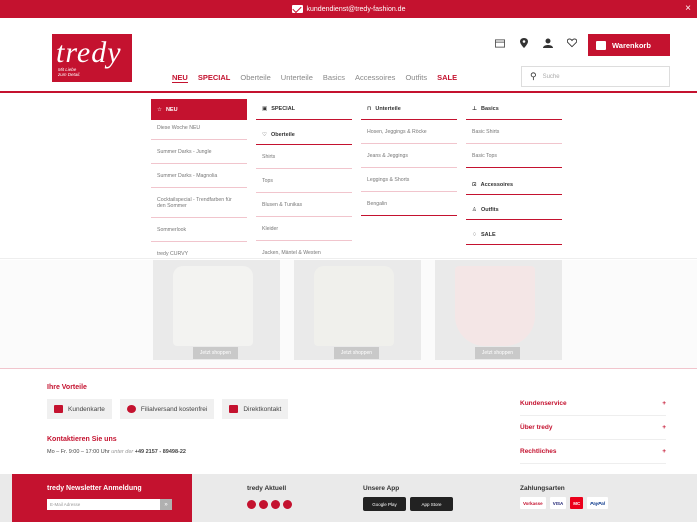 This screenshot has width=697, height=522. I want to click on search-box: ⚲ Suche, so click(595, 76).